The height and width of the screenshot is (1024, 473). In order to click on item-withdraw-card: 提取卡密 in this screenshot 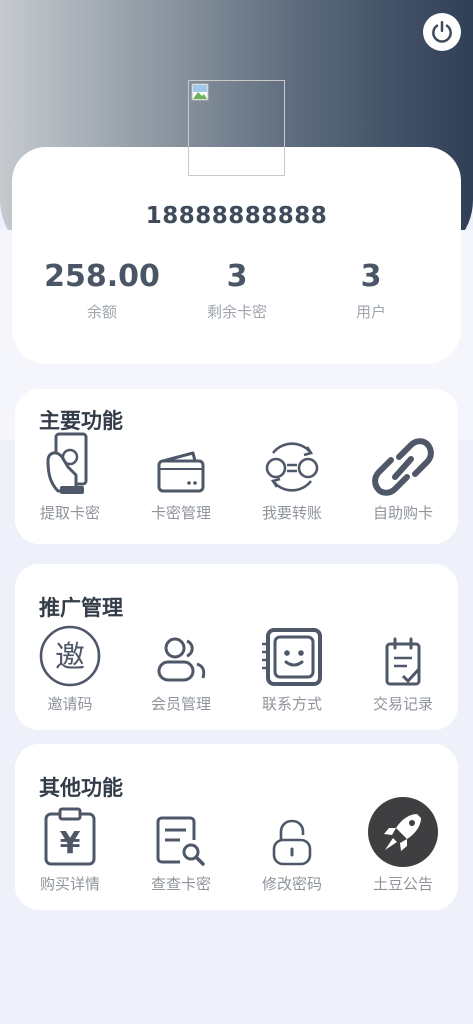, I will do `click(70, 477)`.